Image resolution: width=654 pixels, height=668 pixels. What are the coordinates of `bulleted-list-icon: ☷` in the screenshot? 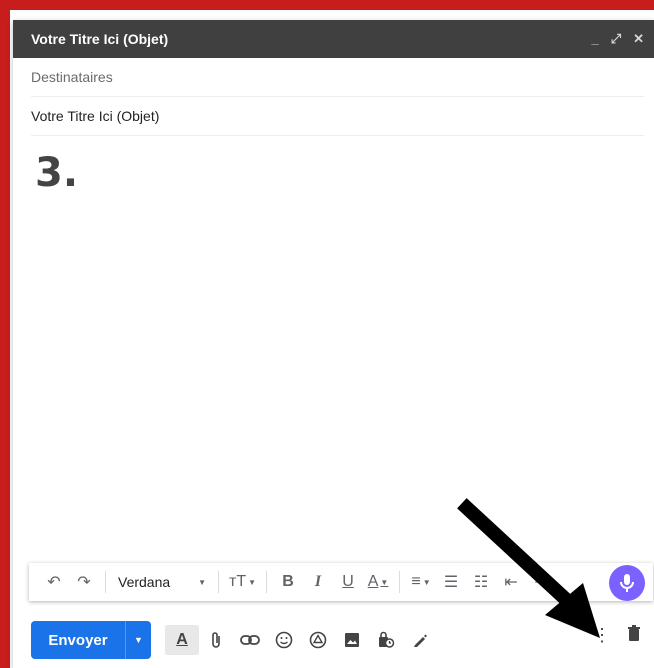 It's located at (481, 582).